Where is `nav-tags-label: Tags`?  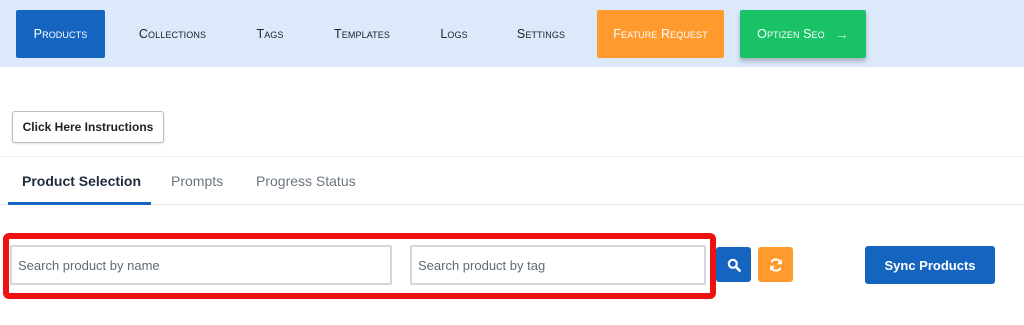 nav-tags-label: Tags is located at coordinates (270, 34).